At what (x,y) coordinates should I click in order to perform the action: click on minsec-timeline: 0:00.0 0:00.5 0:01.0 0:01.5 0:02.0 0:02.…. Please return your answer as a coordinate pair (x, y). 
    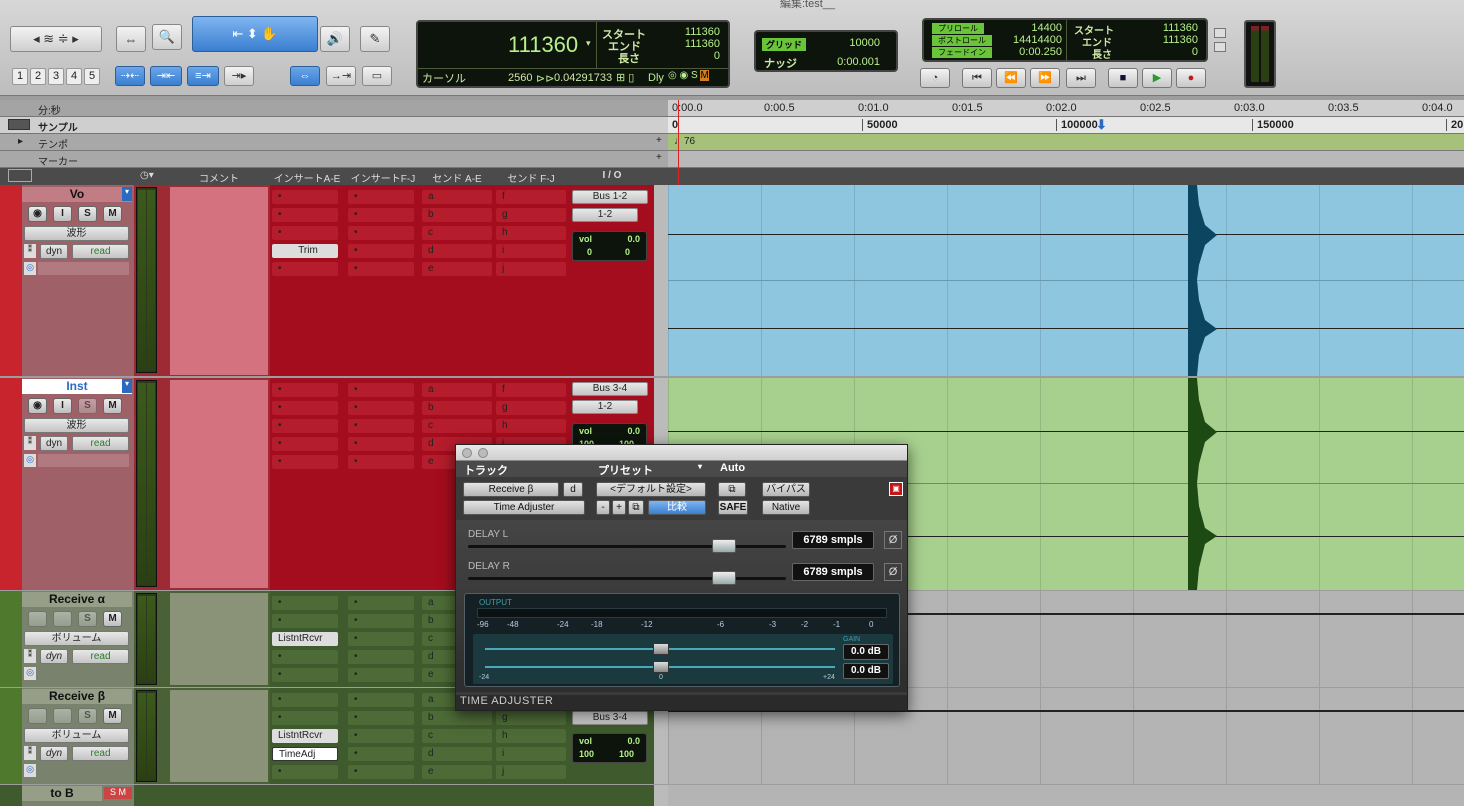
    Looking at the image, I should click on (1066, 108).